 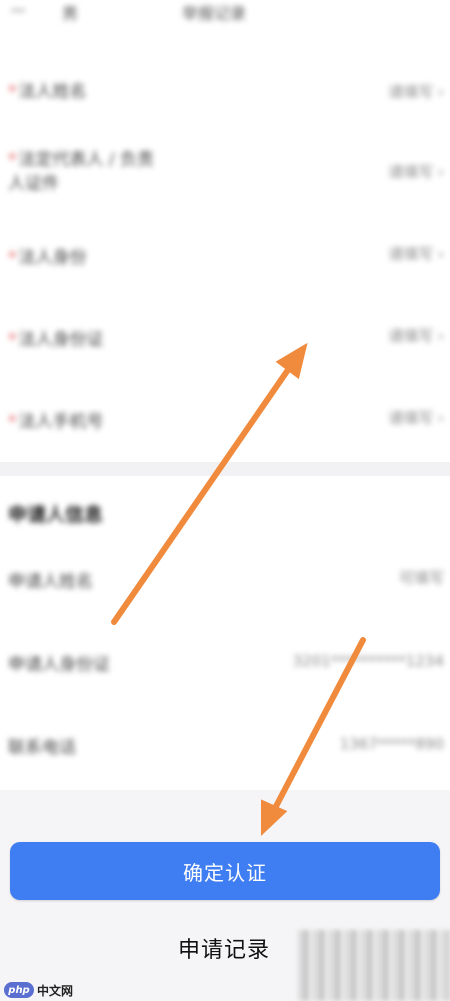 What do you see at coordinates (55, 990) in the screenshot?
I see `watermark-text: 中文网` at bounding box center [55, 990].